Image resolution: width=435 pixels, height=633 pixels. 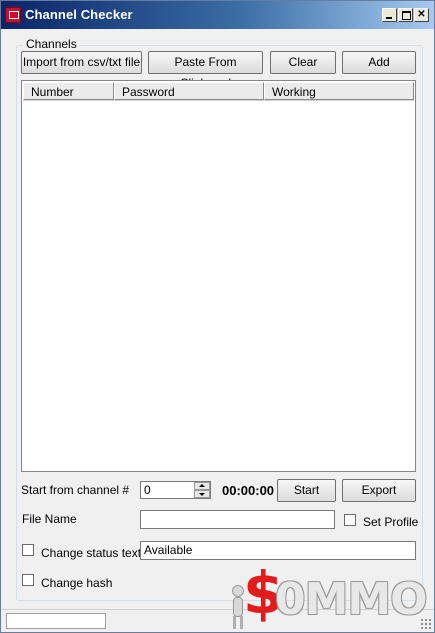 What do you see at coordinates (49, 519) in the screenshot?
I see `file-name-label: File Name` at bounding box center [49, 519].